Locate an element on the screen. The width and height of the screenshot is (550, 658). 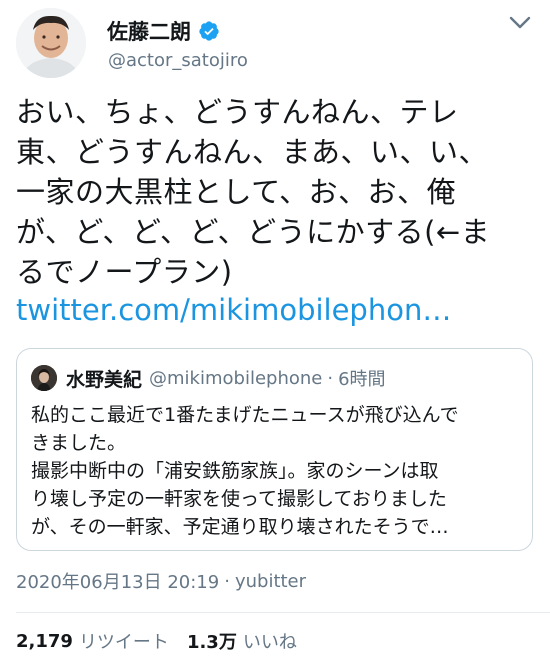
like-label: いいね is located at coordinates (270, 641).